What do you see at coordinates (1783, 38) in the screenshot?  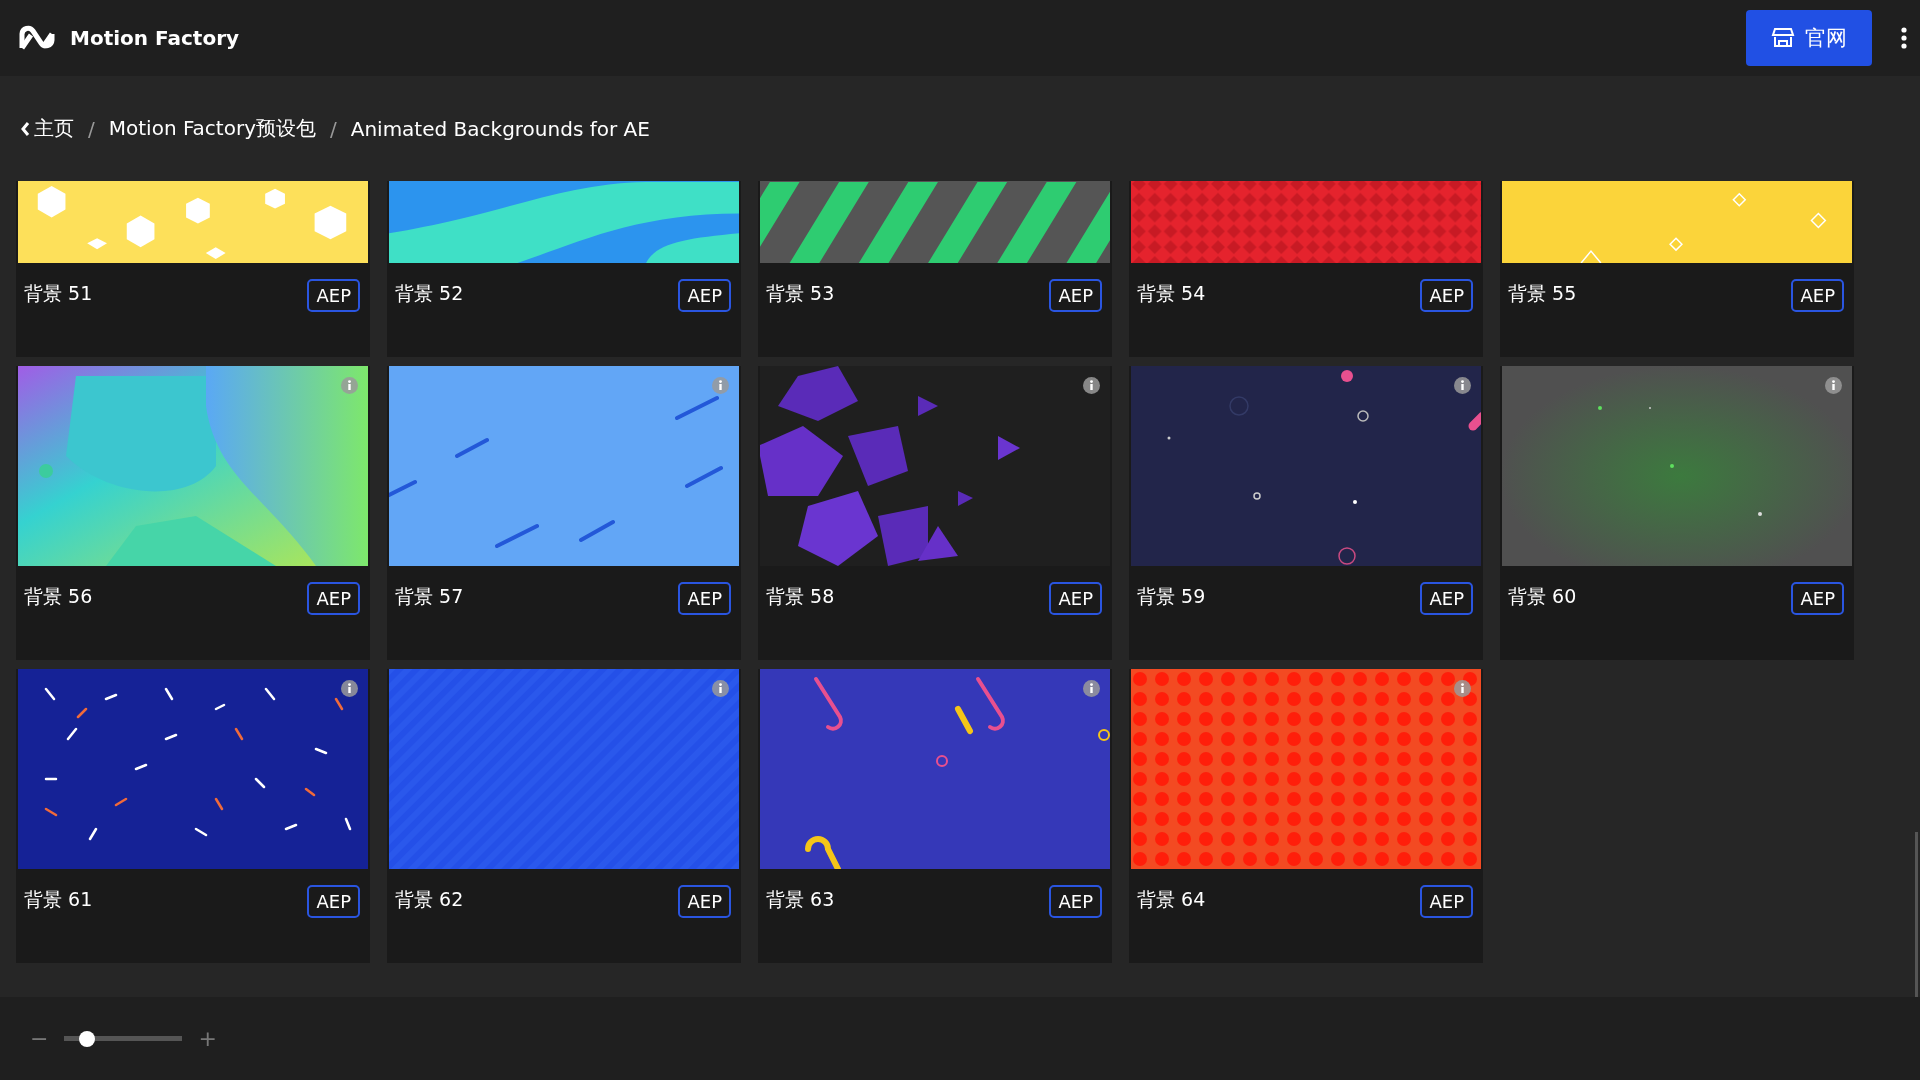 I see `store-icon` at bounding box center [1783, 38].